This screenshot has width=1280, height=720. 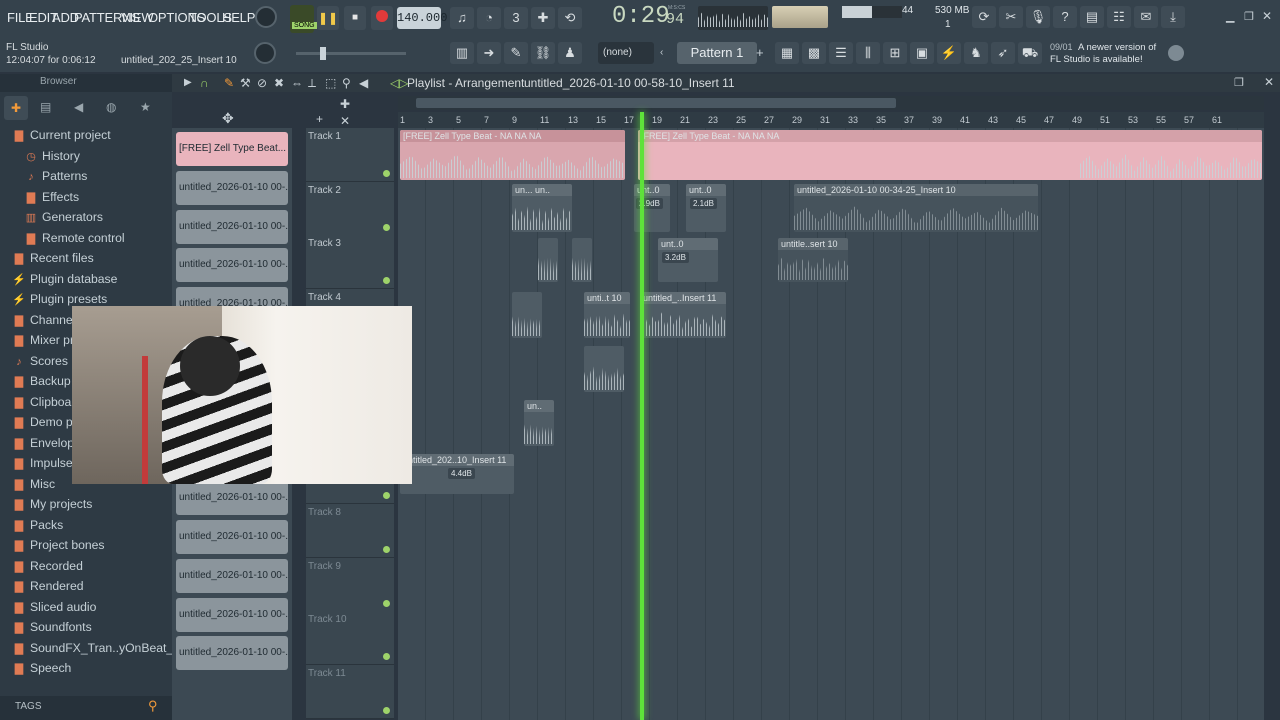 What do you see at coordinates (45, 107) in the screenshot?
I see `browser-file-icon: ▤` at bounding box center [45, 107].